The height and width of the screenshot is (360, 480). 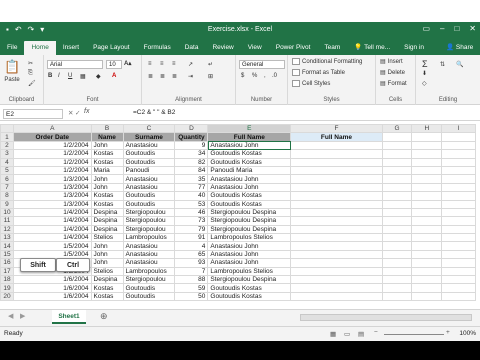 I want to click on row-header: 14, so click(x=7, y=246).